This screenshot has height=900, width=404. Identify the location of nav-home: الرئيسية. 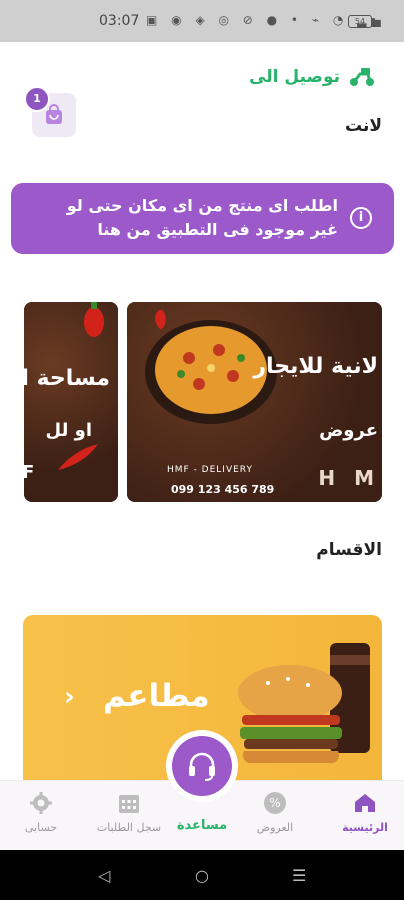
(365, 812).